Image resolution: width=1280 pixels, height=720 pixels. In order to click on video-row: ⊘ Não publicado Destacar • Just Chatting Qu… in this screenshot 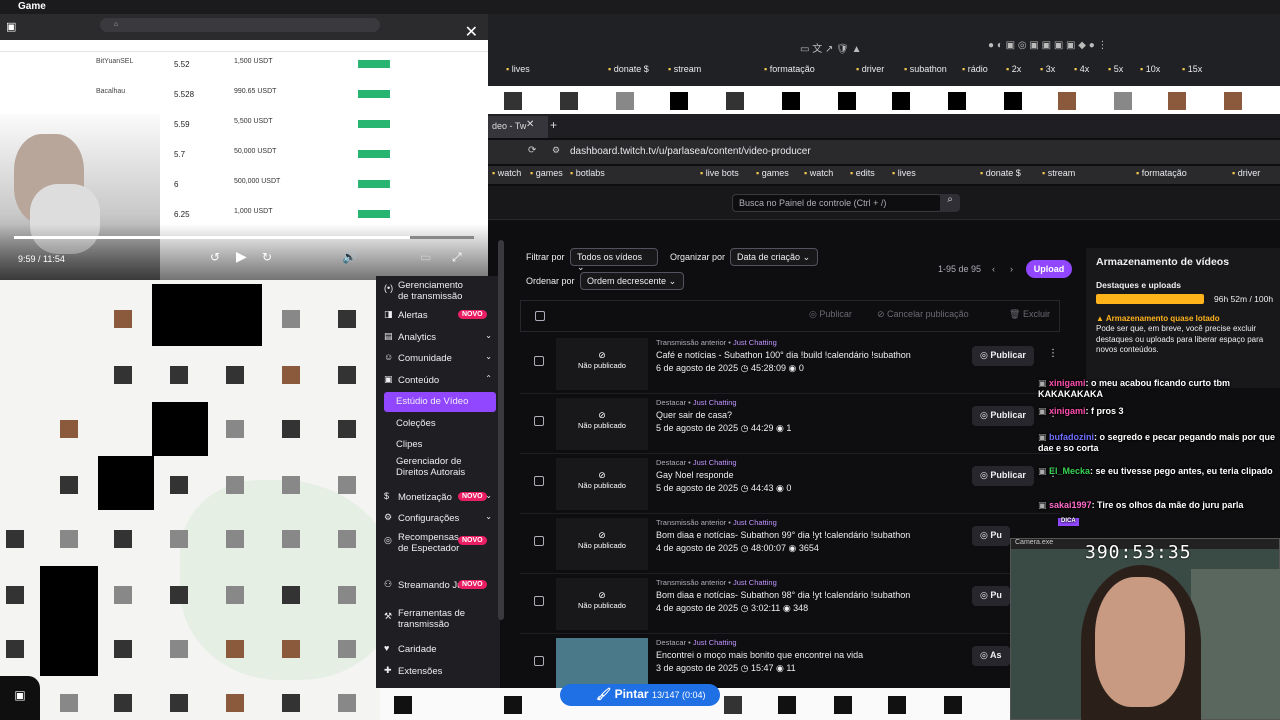, I will do `click(790, 424)`.